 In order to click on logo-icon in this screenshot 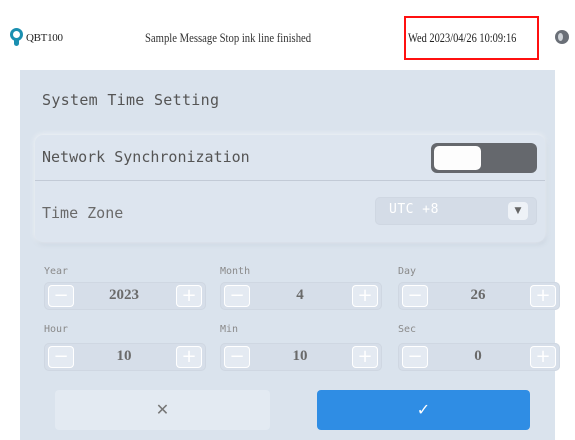, I will do `click(16, 37)`.